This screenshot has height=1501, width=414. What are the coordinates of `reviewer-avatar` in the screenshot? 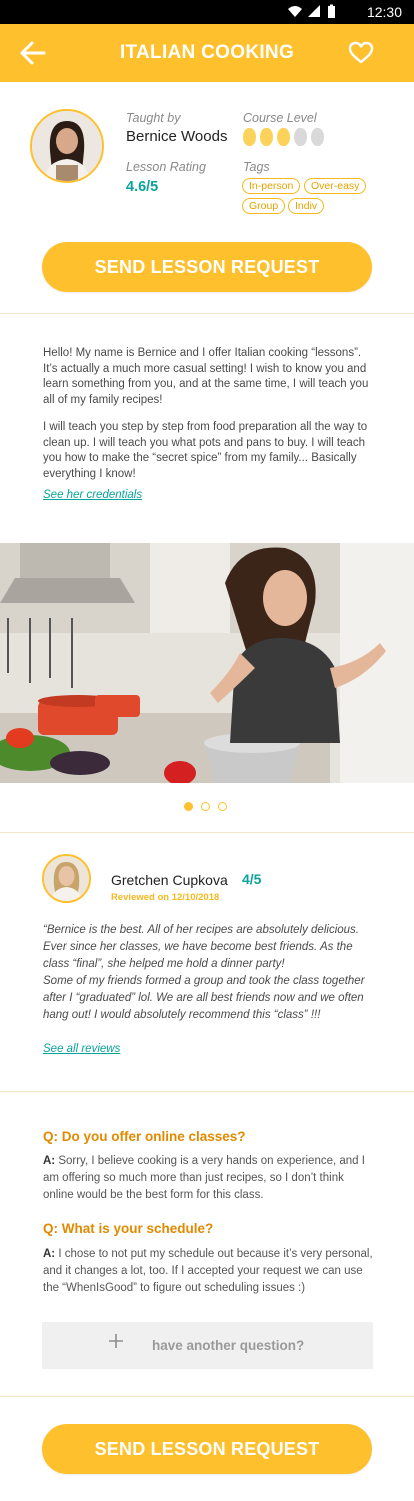 It's located at (66, 878).